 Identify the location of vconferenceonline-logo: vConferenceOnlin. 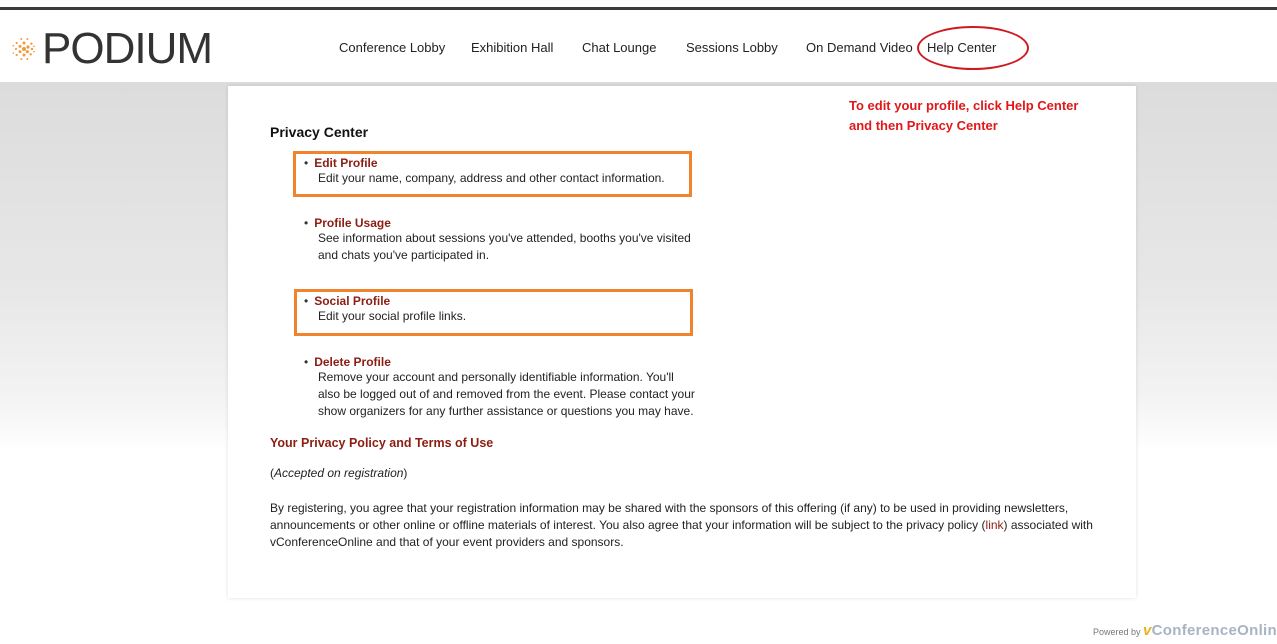
(1210, 630).